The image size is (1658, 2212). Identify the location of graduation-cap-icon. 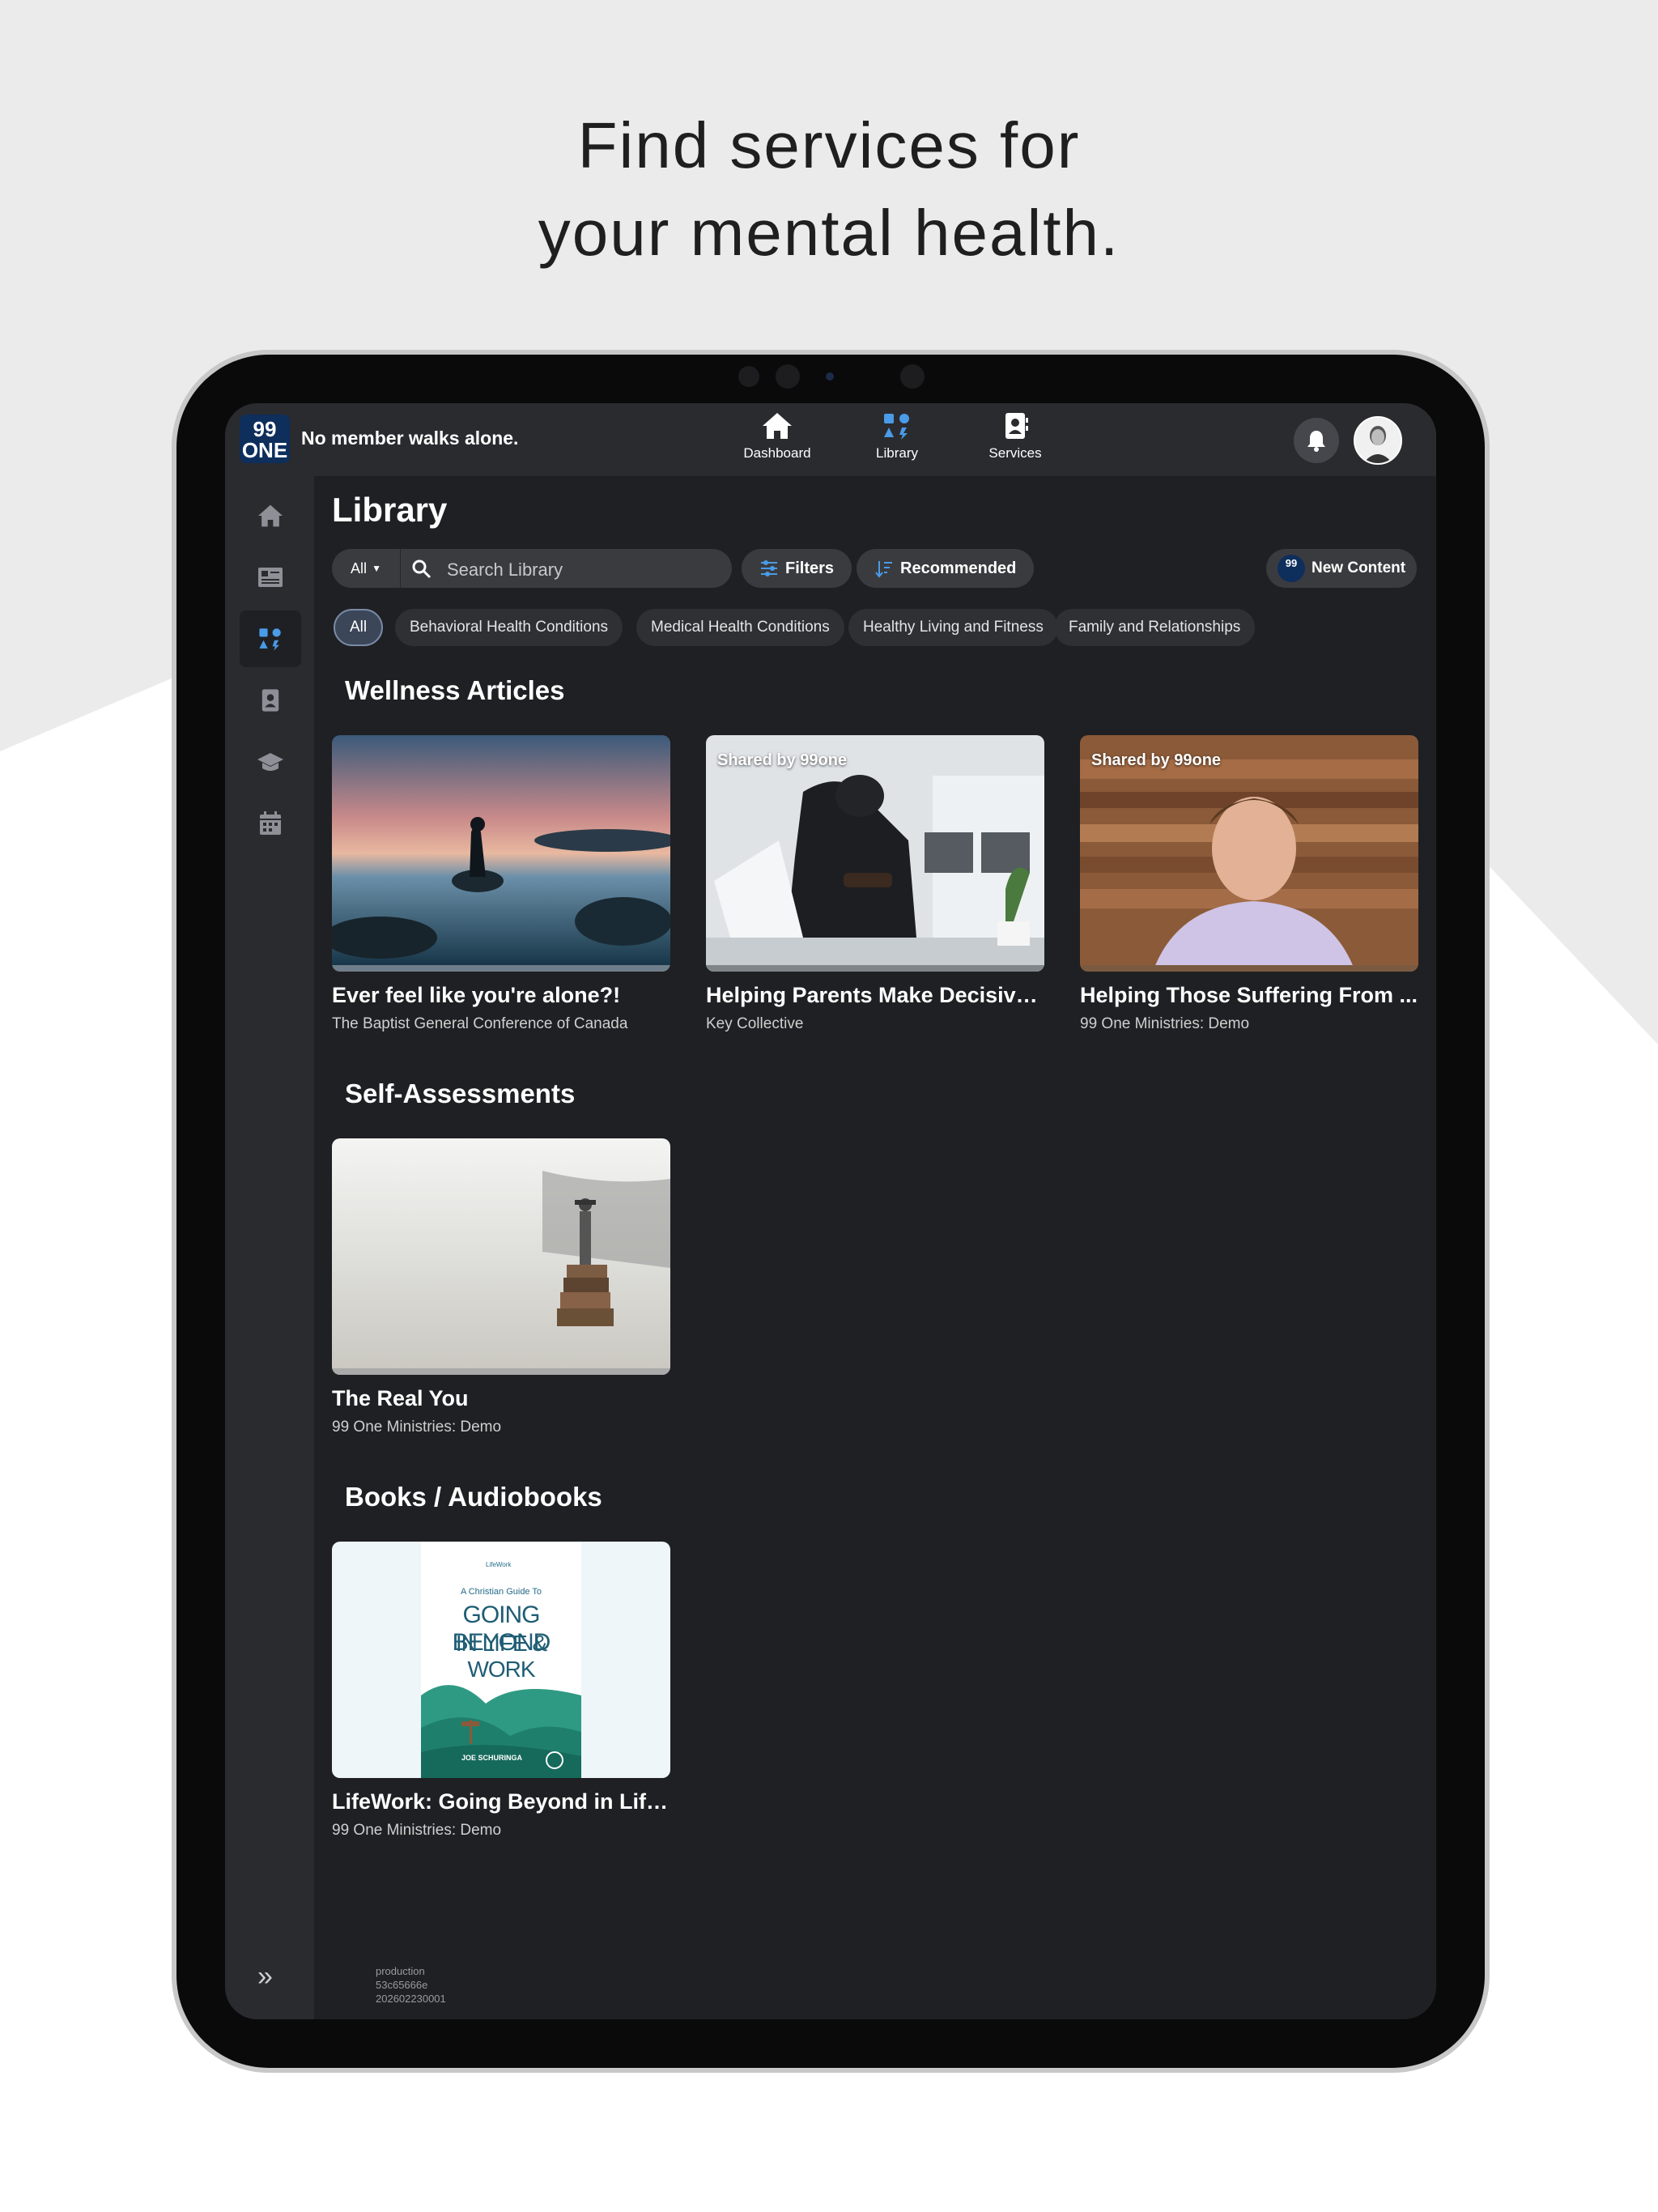
(270, 762).